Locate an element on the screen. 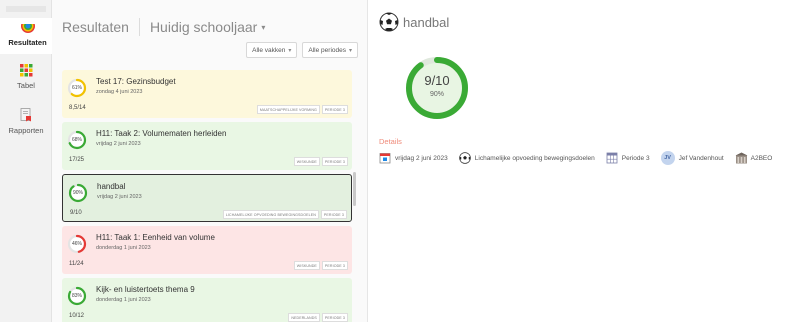  rail-item-tabel: Tabel is located at coordinates (26, 79).